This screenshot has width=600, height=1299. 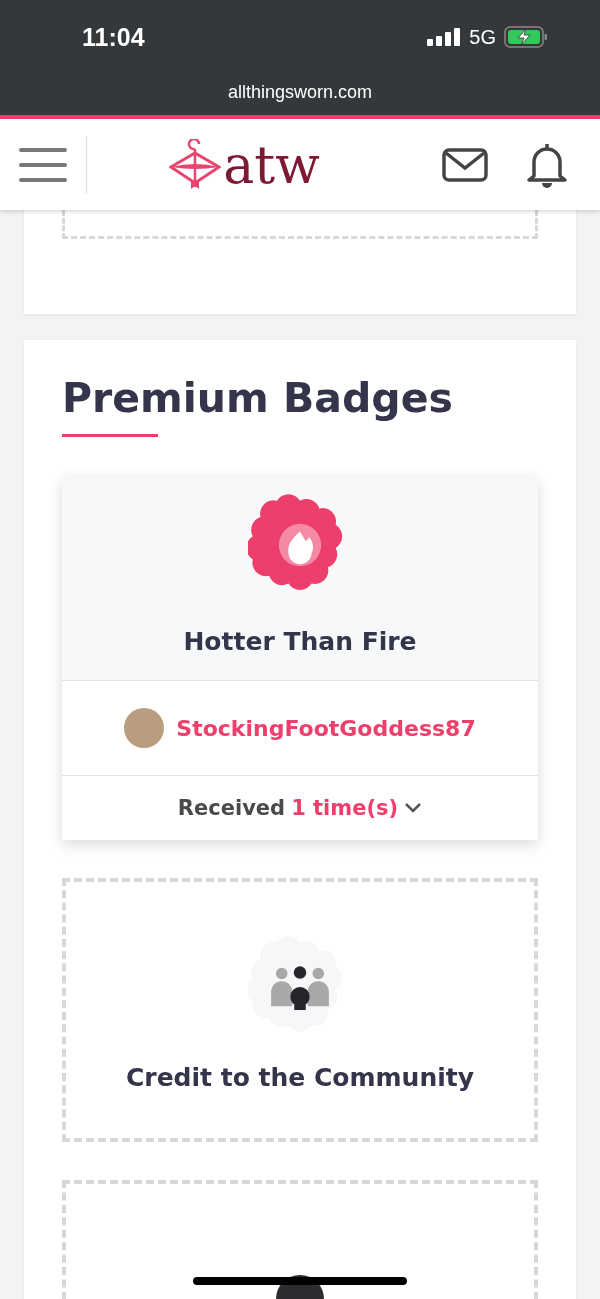 I want to click on signal-icon, so click(x=444, y=37).